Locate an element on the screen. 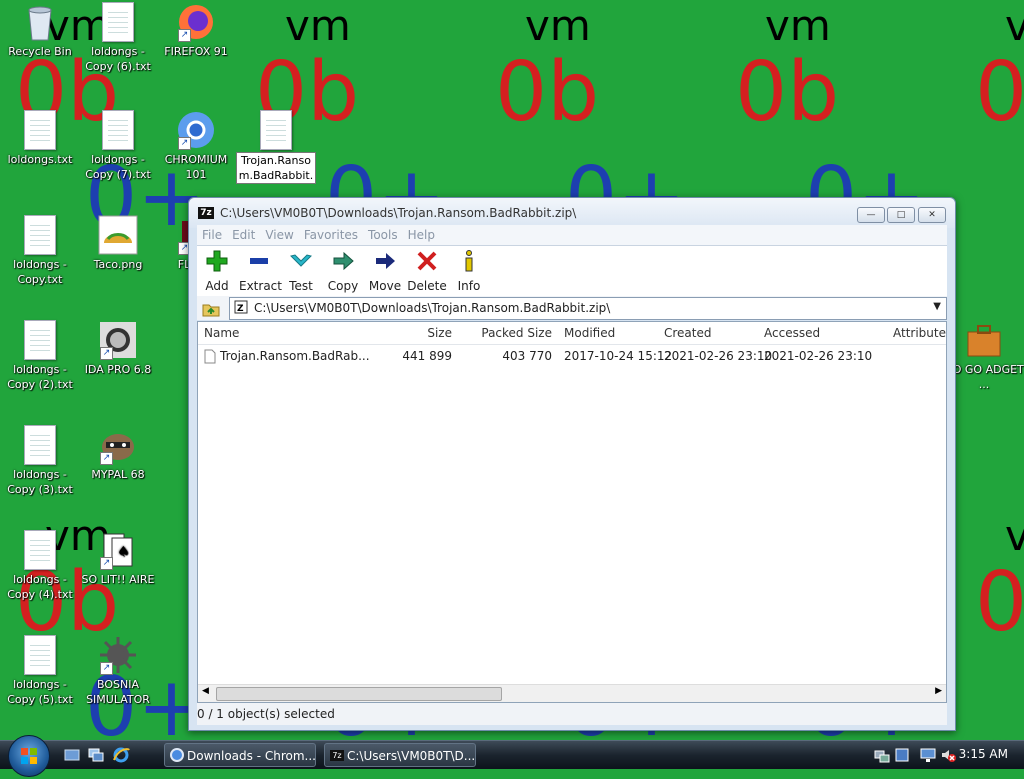 The image size is (1024, 779). status-bar: 0 / 1 object(s) selected is located at coordinates (572, 714).